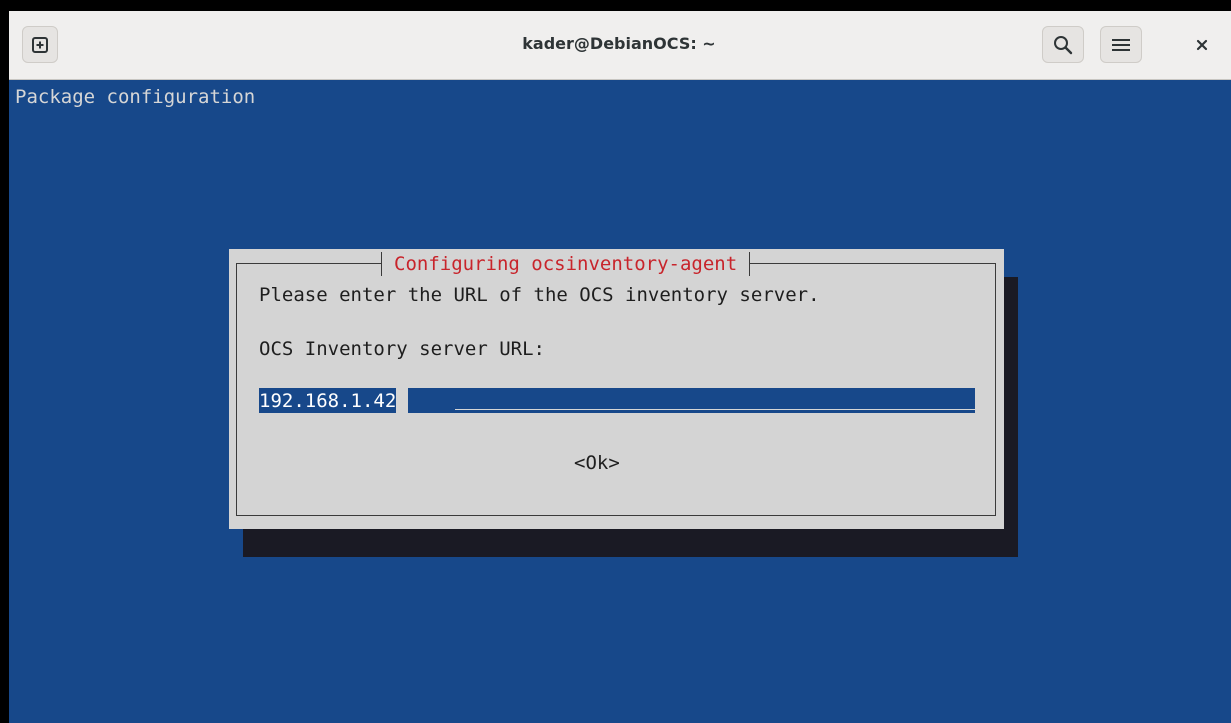 The image size is (1231, 723). I want to click on search-icon, so click(1063, 44).